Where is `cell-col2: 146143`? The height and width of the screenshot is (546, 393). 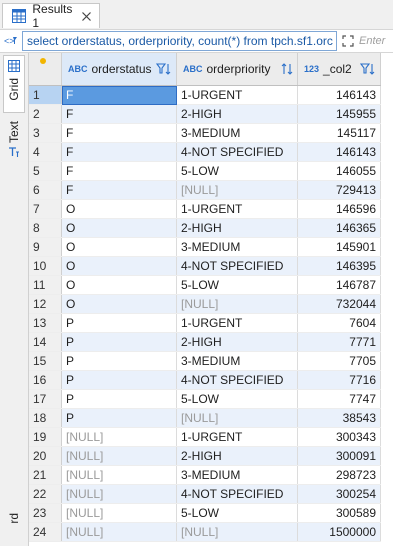
cell-col2: 146143 is located at coordinates (339, 95).